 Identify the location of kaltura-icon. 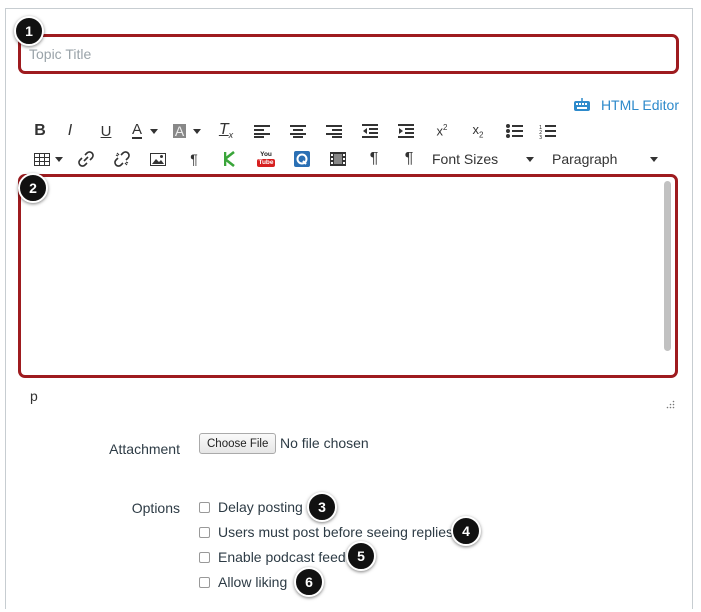
(229, 159).